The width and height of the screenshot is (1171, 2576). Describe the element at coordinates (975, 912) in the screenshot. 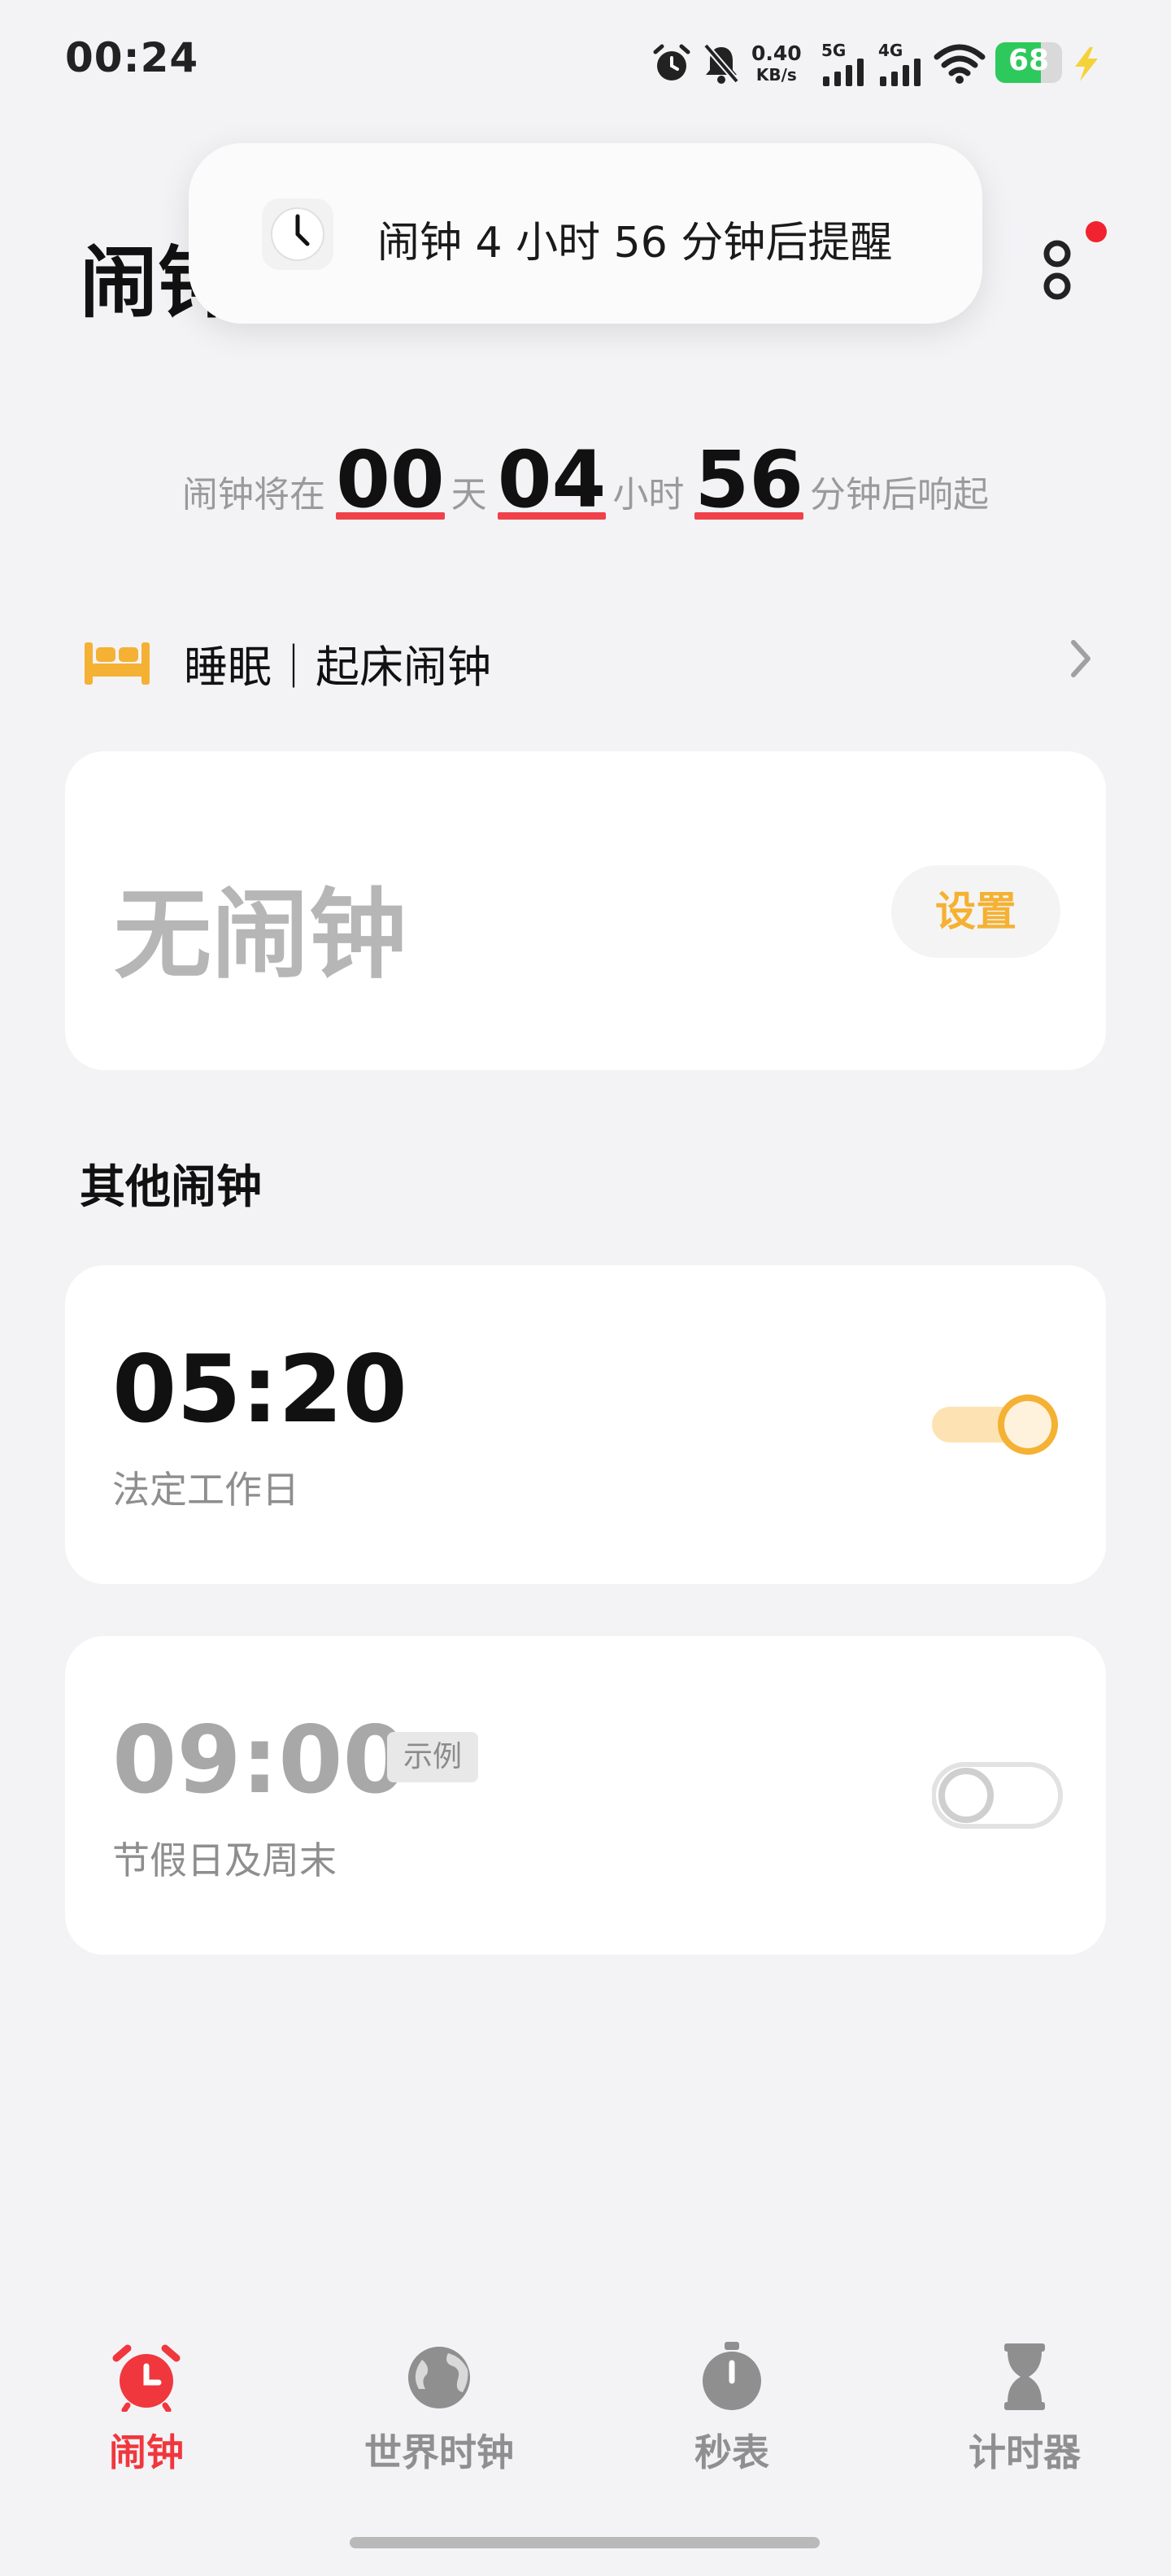

I see `set-button: 设置` at that location.